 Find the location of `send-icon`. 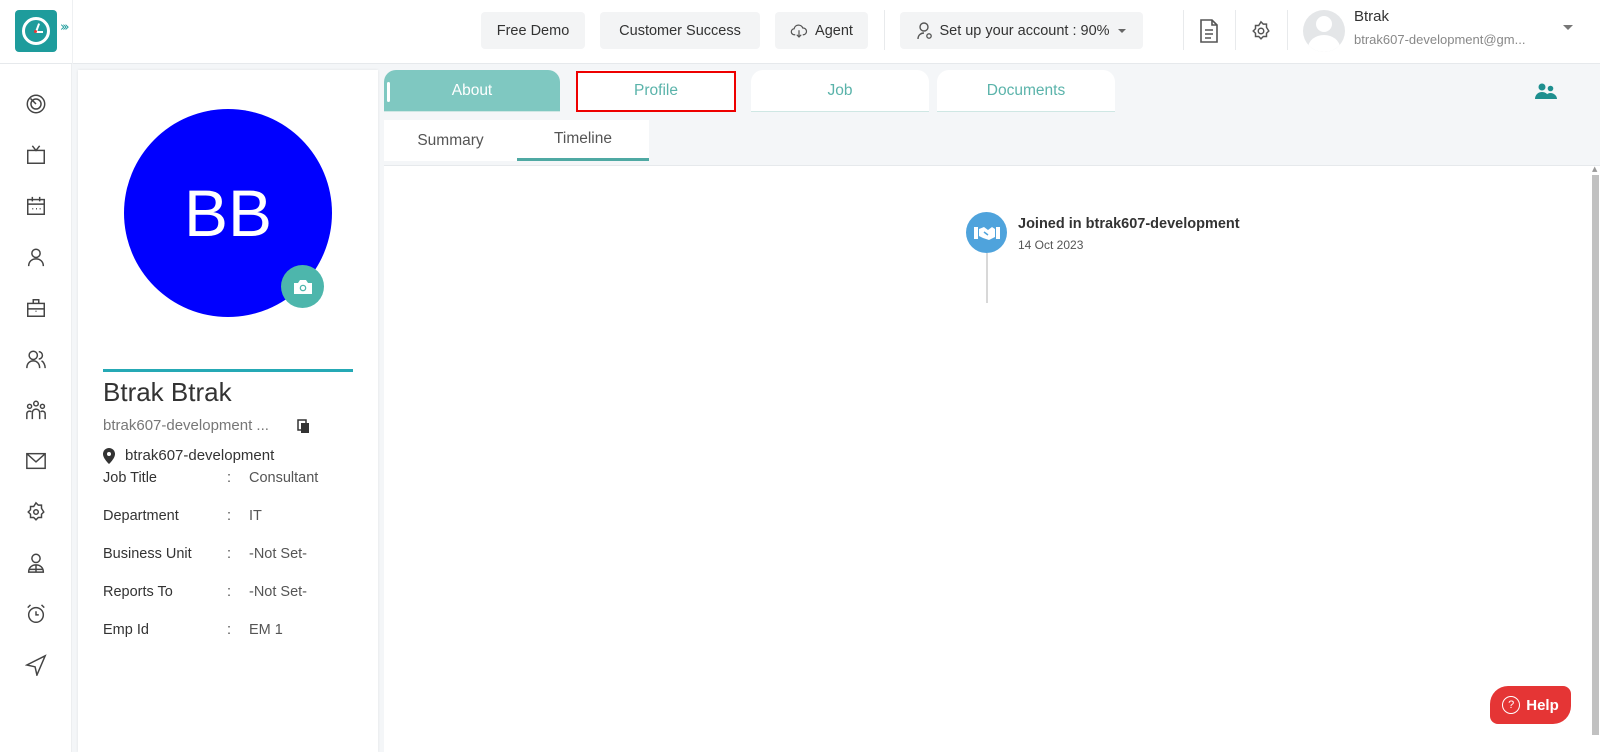

send-icon is located at coordinates (36, 665).